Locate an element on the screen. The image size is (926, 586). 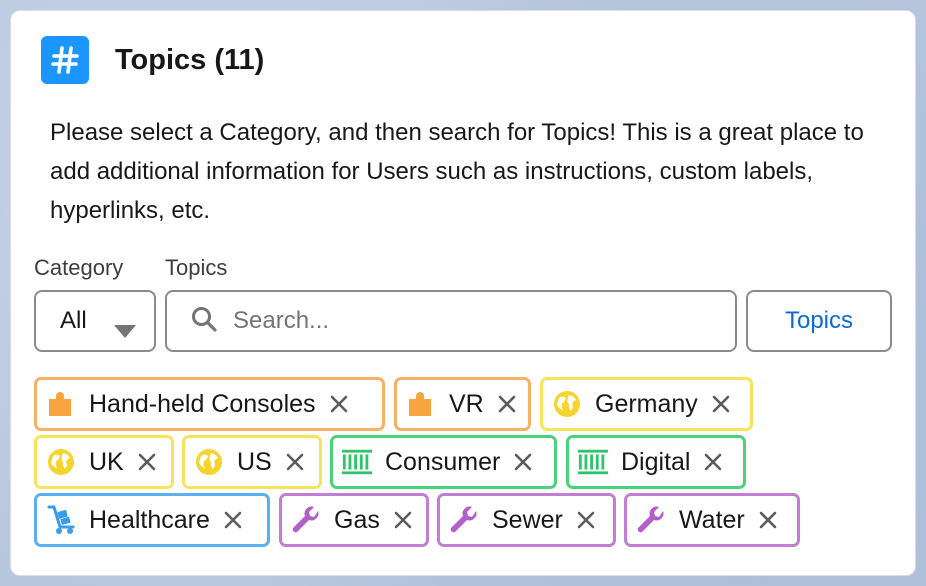
topic-pill: UK is located at coordinates (104, 462).